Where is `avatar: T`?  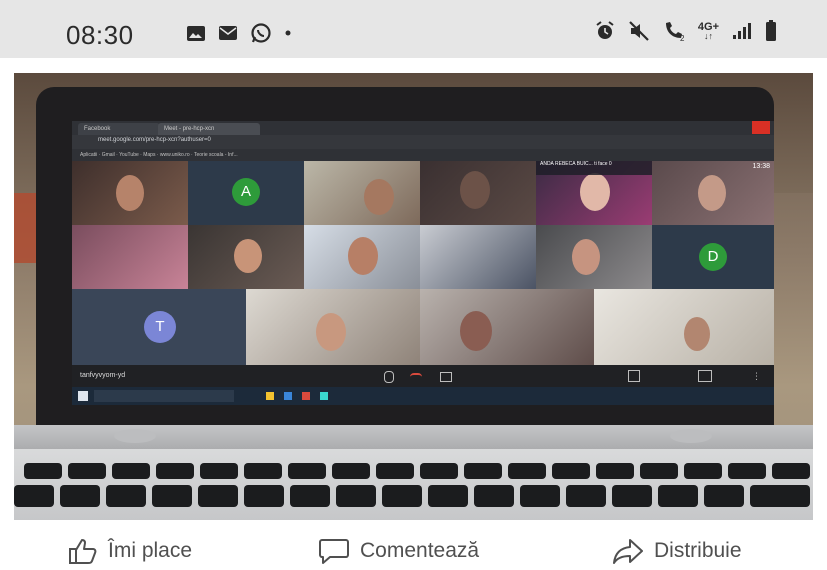
avatar: T is located at coordinates (160, 327).